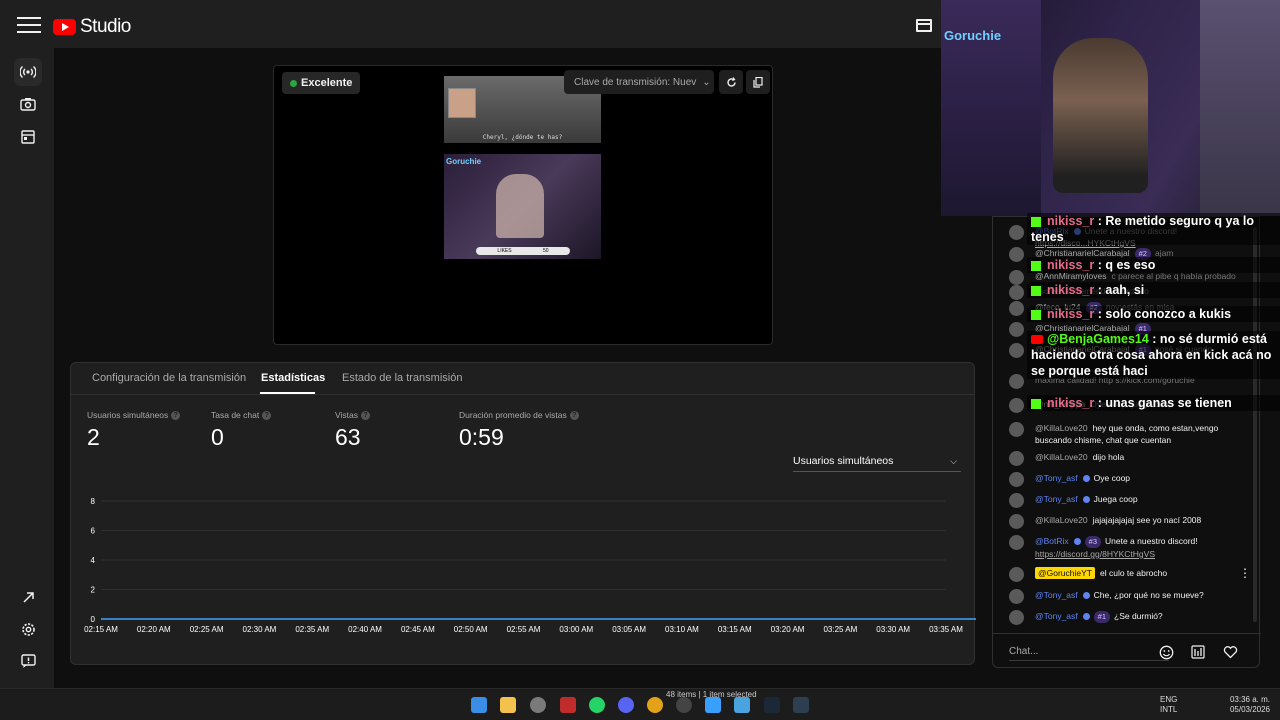 The image size is (1280, 720). Describe the element at coordinates (402, 378) in the screenshot. I see `tab-stream-health: Estado de la transmisión` at that location.